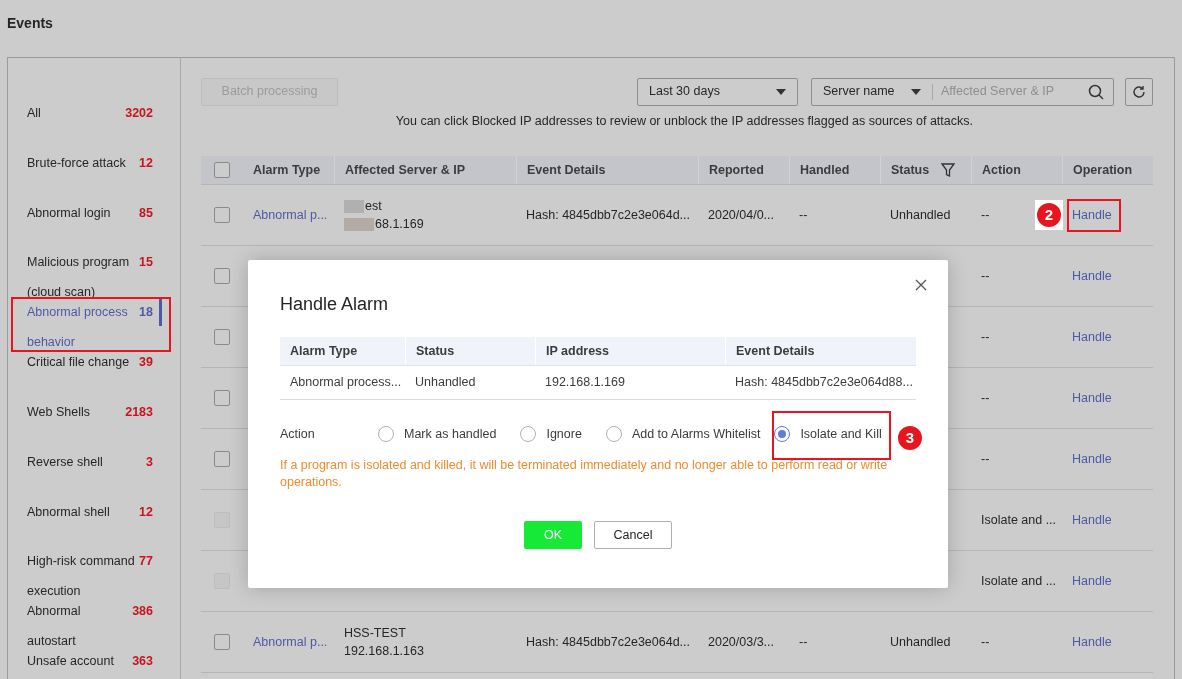 The width and height of the screenshot is (1182, 679). Describe the element at coordinates (948, 170) in the screenshot. I see `filter-icon` at that location.